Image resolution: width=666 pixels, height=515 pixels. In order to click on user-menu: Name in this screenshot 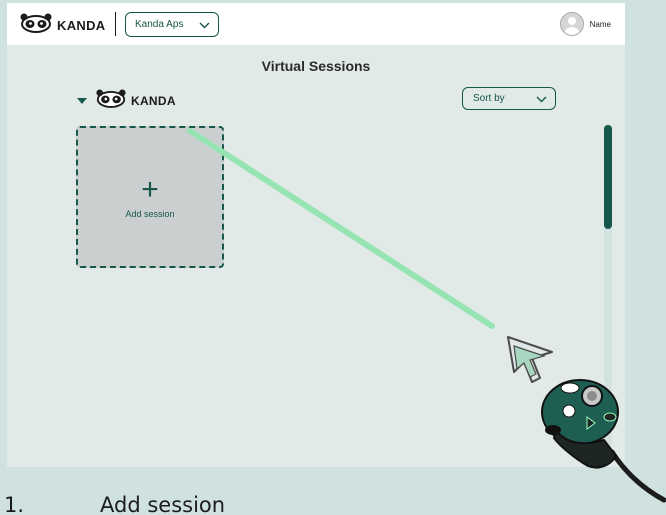, I will do `click(585, 24)`.